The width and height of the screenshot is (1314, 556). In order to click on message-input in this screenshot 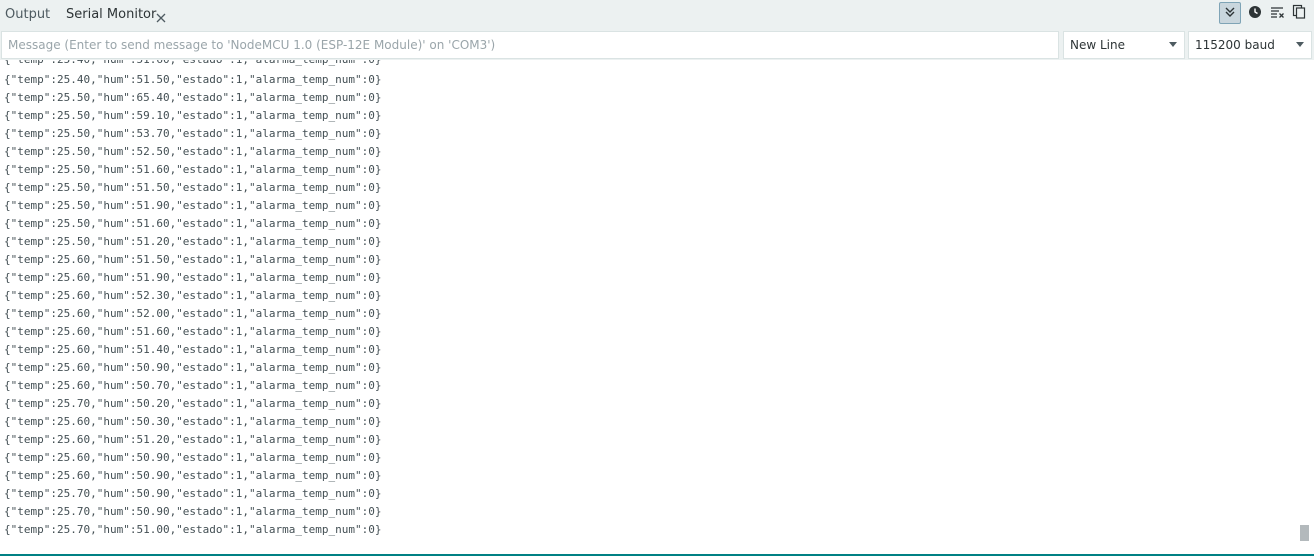, I will do `click(530, 45)`.